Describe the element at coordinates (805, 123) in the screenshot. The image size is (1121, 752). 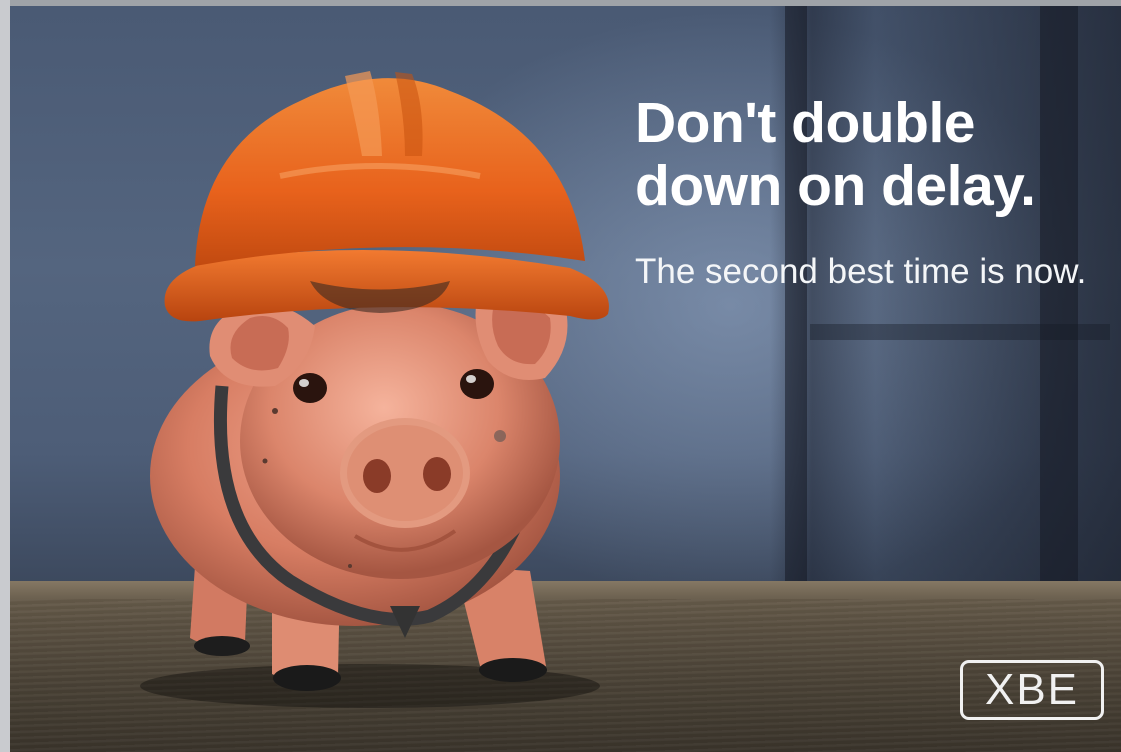
I see `headline-line-1: Don't double` at that location.